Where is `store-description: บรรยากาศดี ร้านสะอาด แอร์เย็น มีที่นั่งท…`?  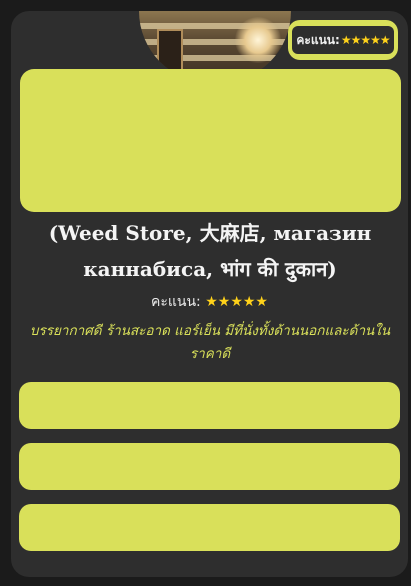 store-description: บรรยากาศดี ร้านสะอาด แอร์เย็น มีที่นั่งท… is located at coordinates (210, 342).